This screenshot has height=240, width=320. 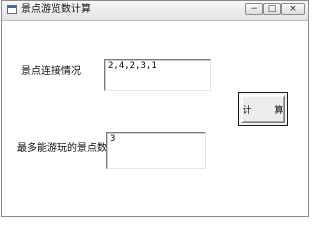 What do you see at coordinates (293, 9) in the screenshot?
I see `close-button: ×` at bounding box center [293, 9].